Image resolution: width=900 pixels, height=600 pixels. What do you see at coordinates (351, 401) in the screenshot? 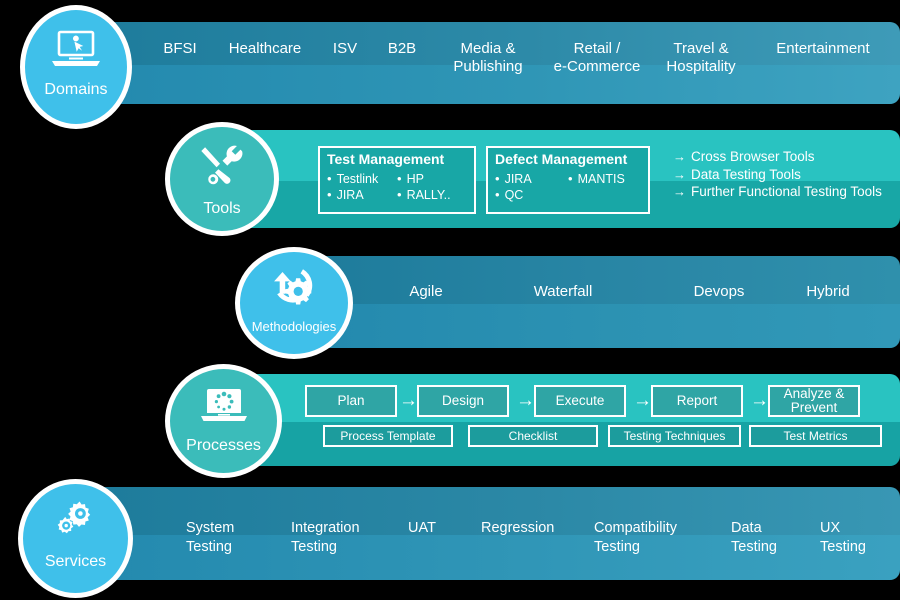
I see `process-stage-plan: Plan` at bounding box center [351, 401].